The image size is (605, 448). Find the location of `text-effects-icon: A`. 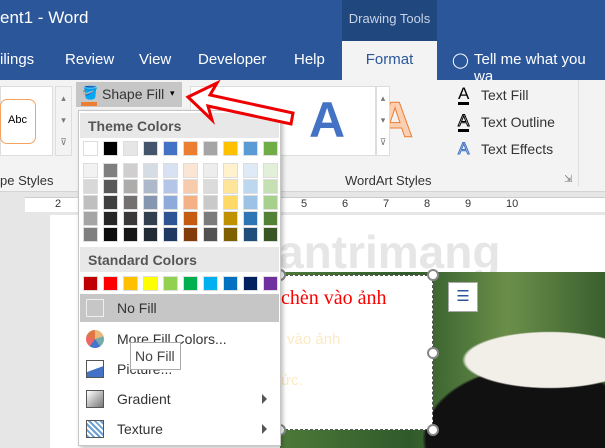

text-effects-icon: A is located at coordinates (463, 149).